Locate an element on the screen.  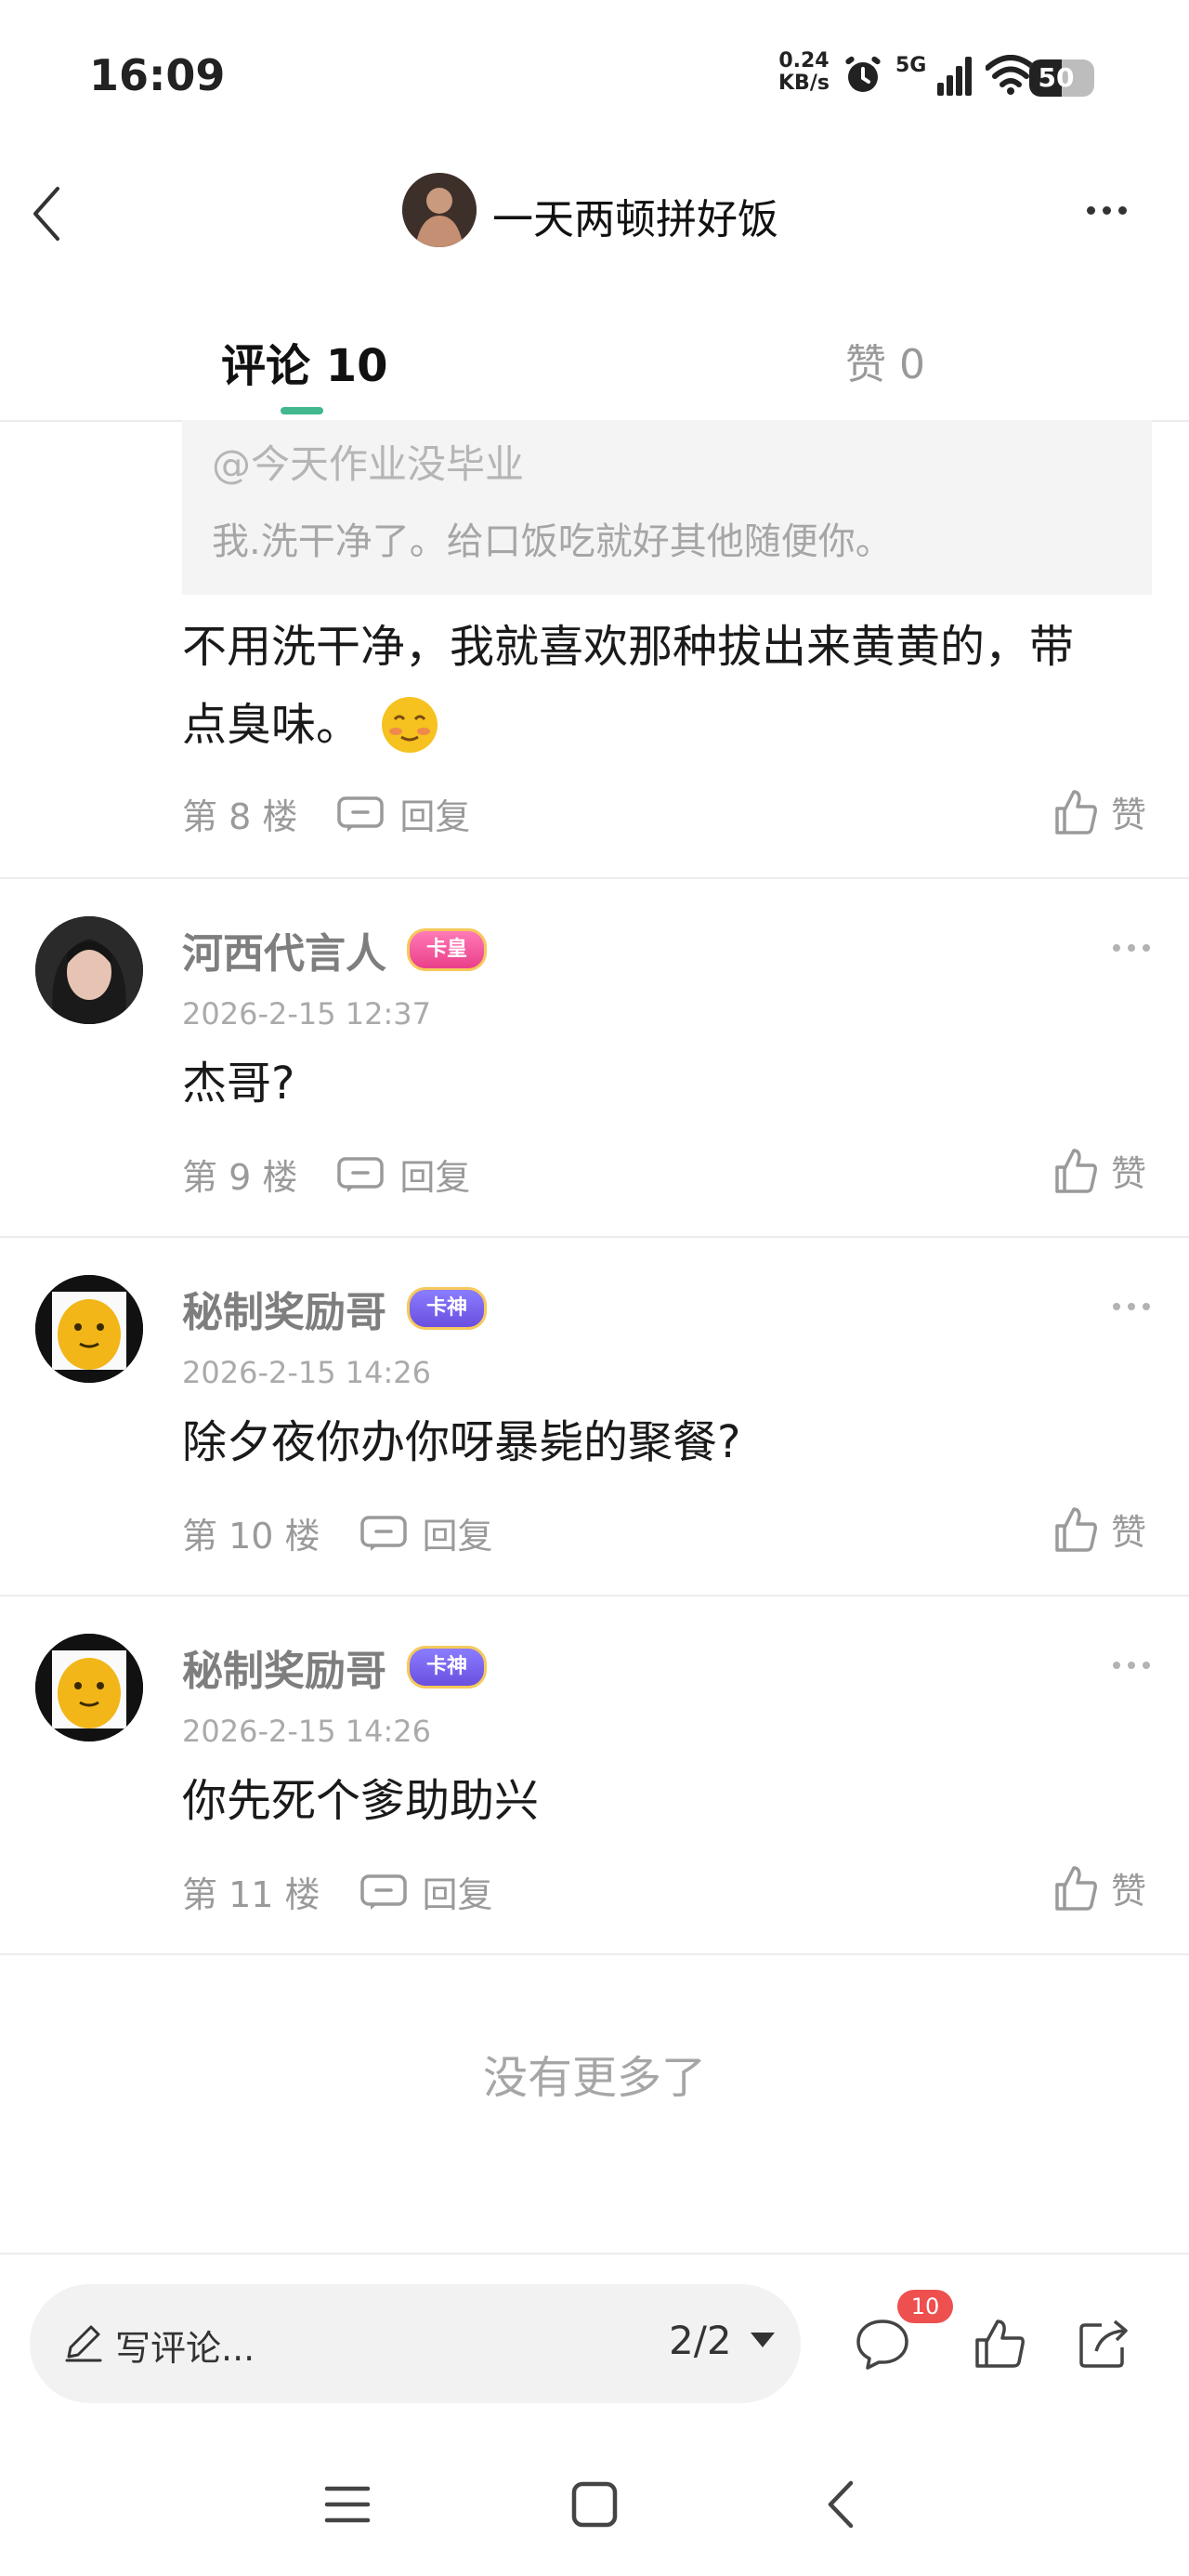
comment-meta: 第 8 楼 回复 is located at coordinates (326, 813).